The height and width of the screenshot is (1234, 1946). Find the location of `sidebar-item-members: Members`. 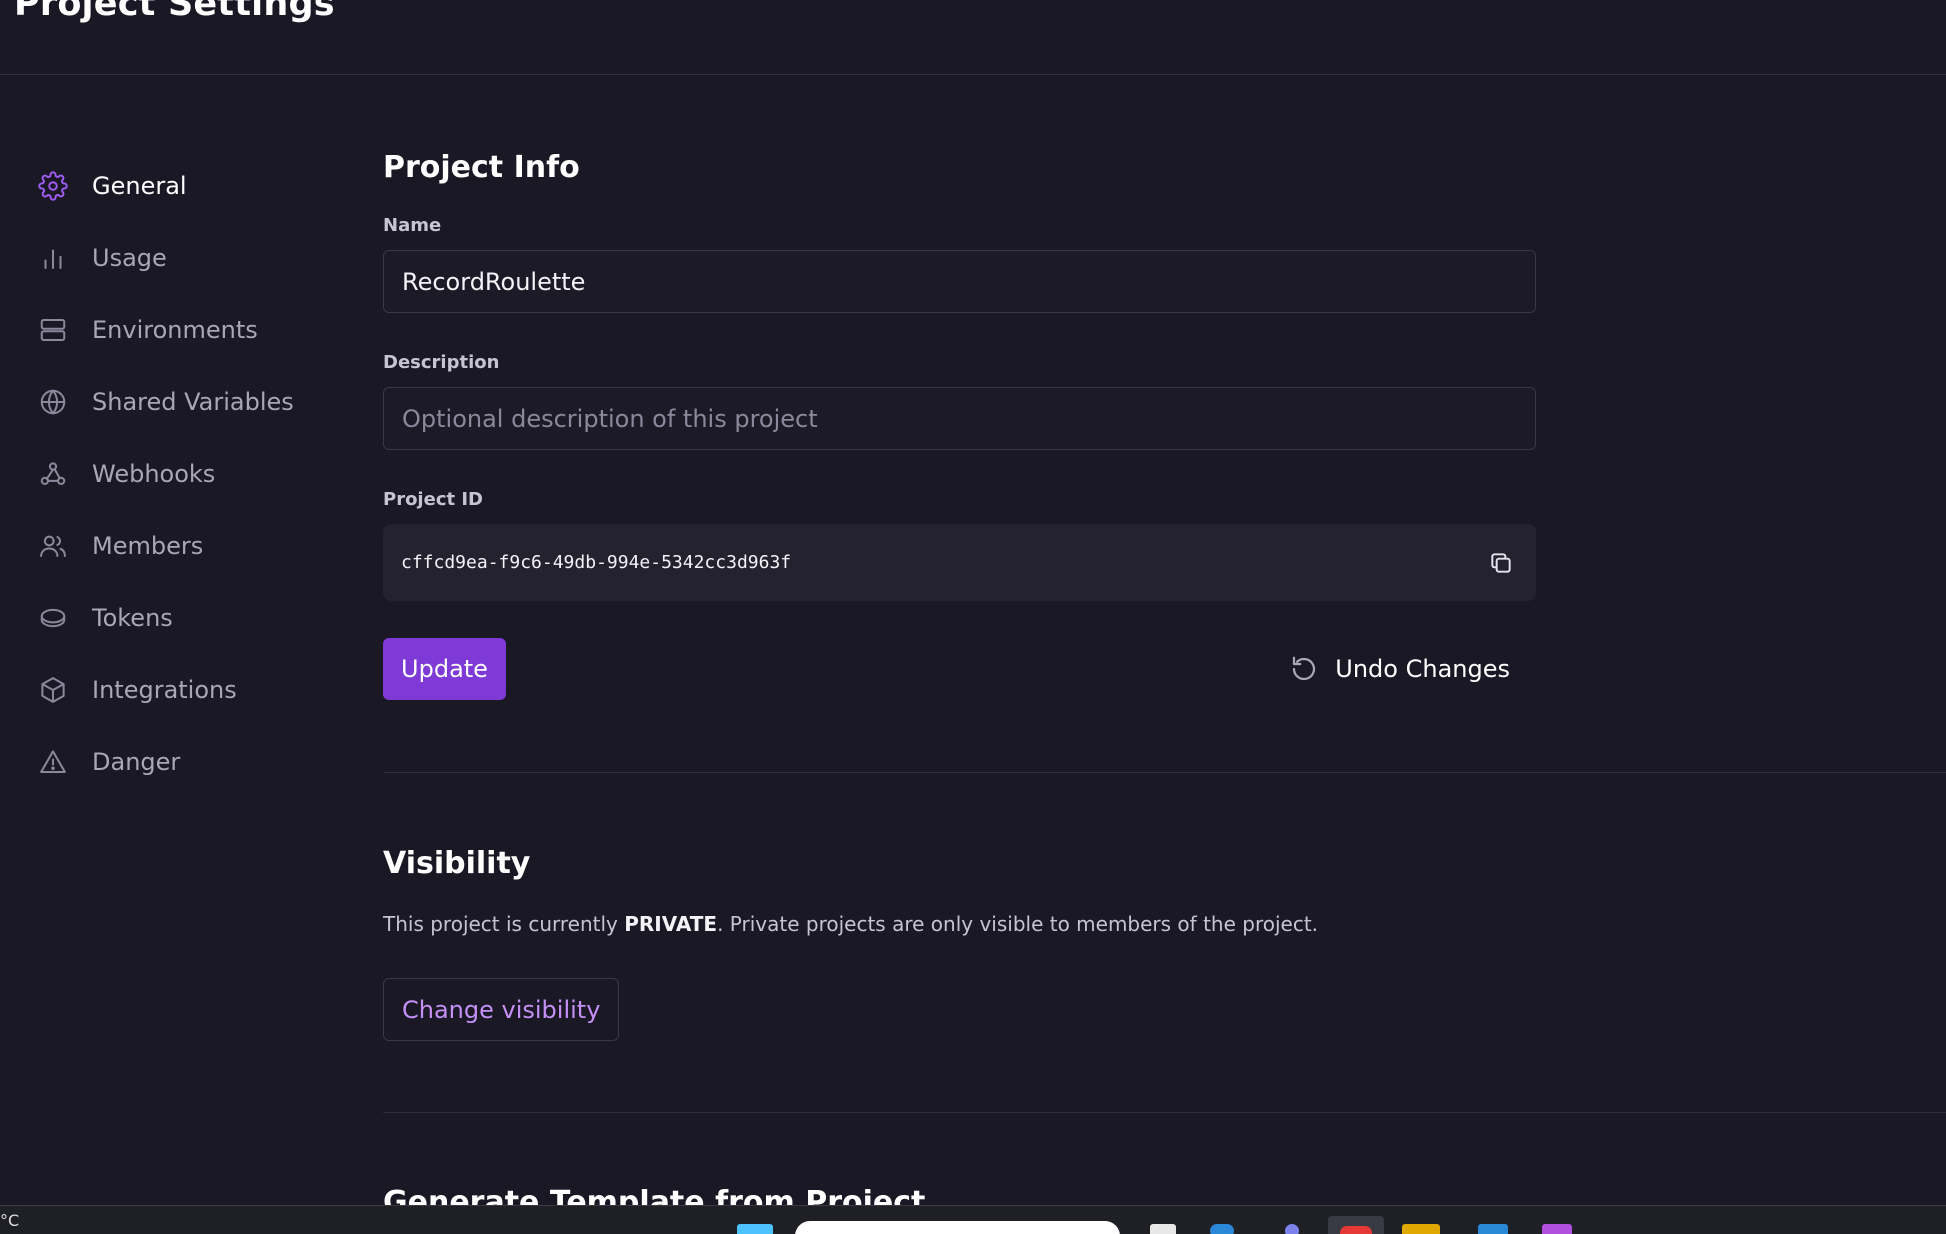

sidebar-item-members: Members is located at coordinates (198, 546).